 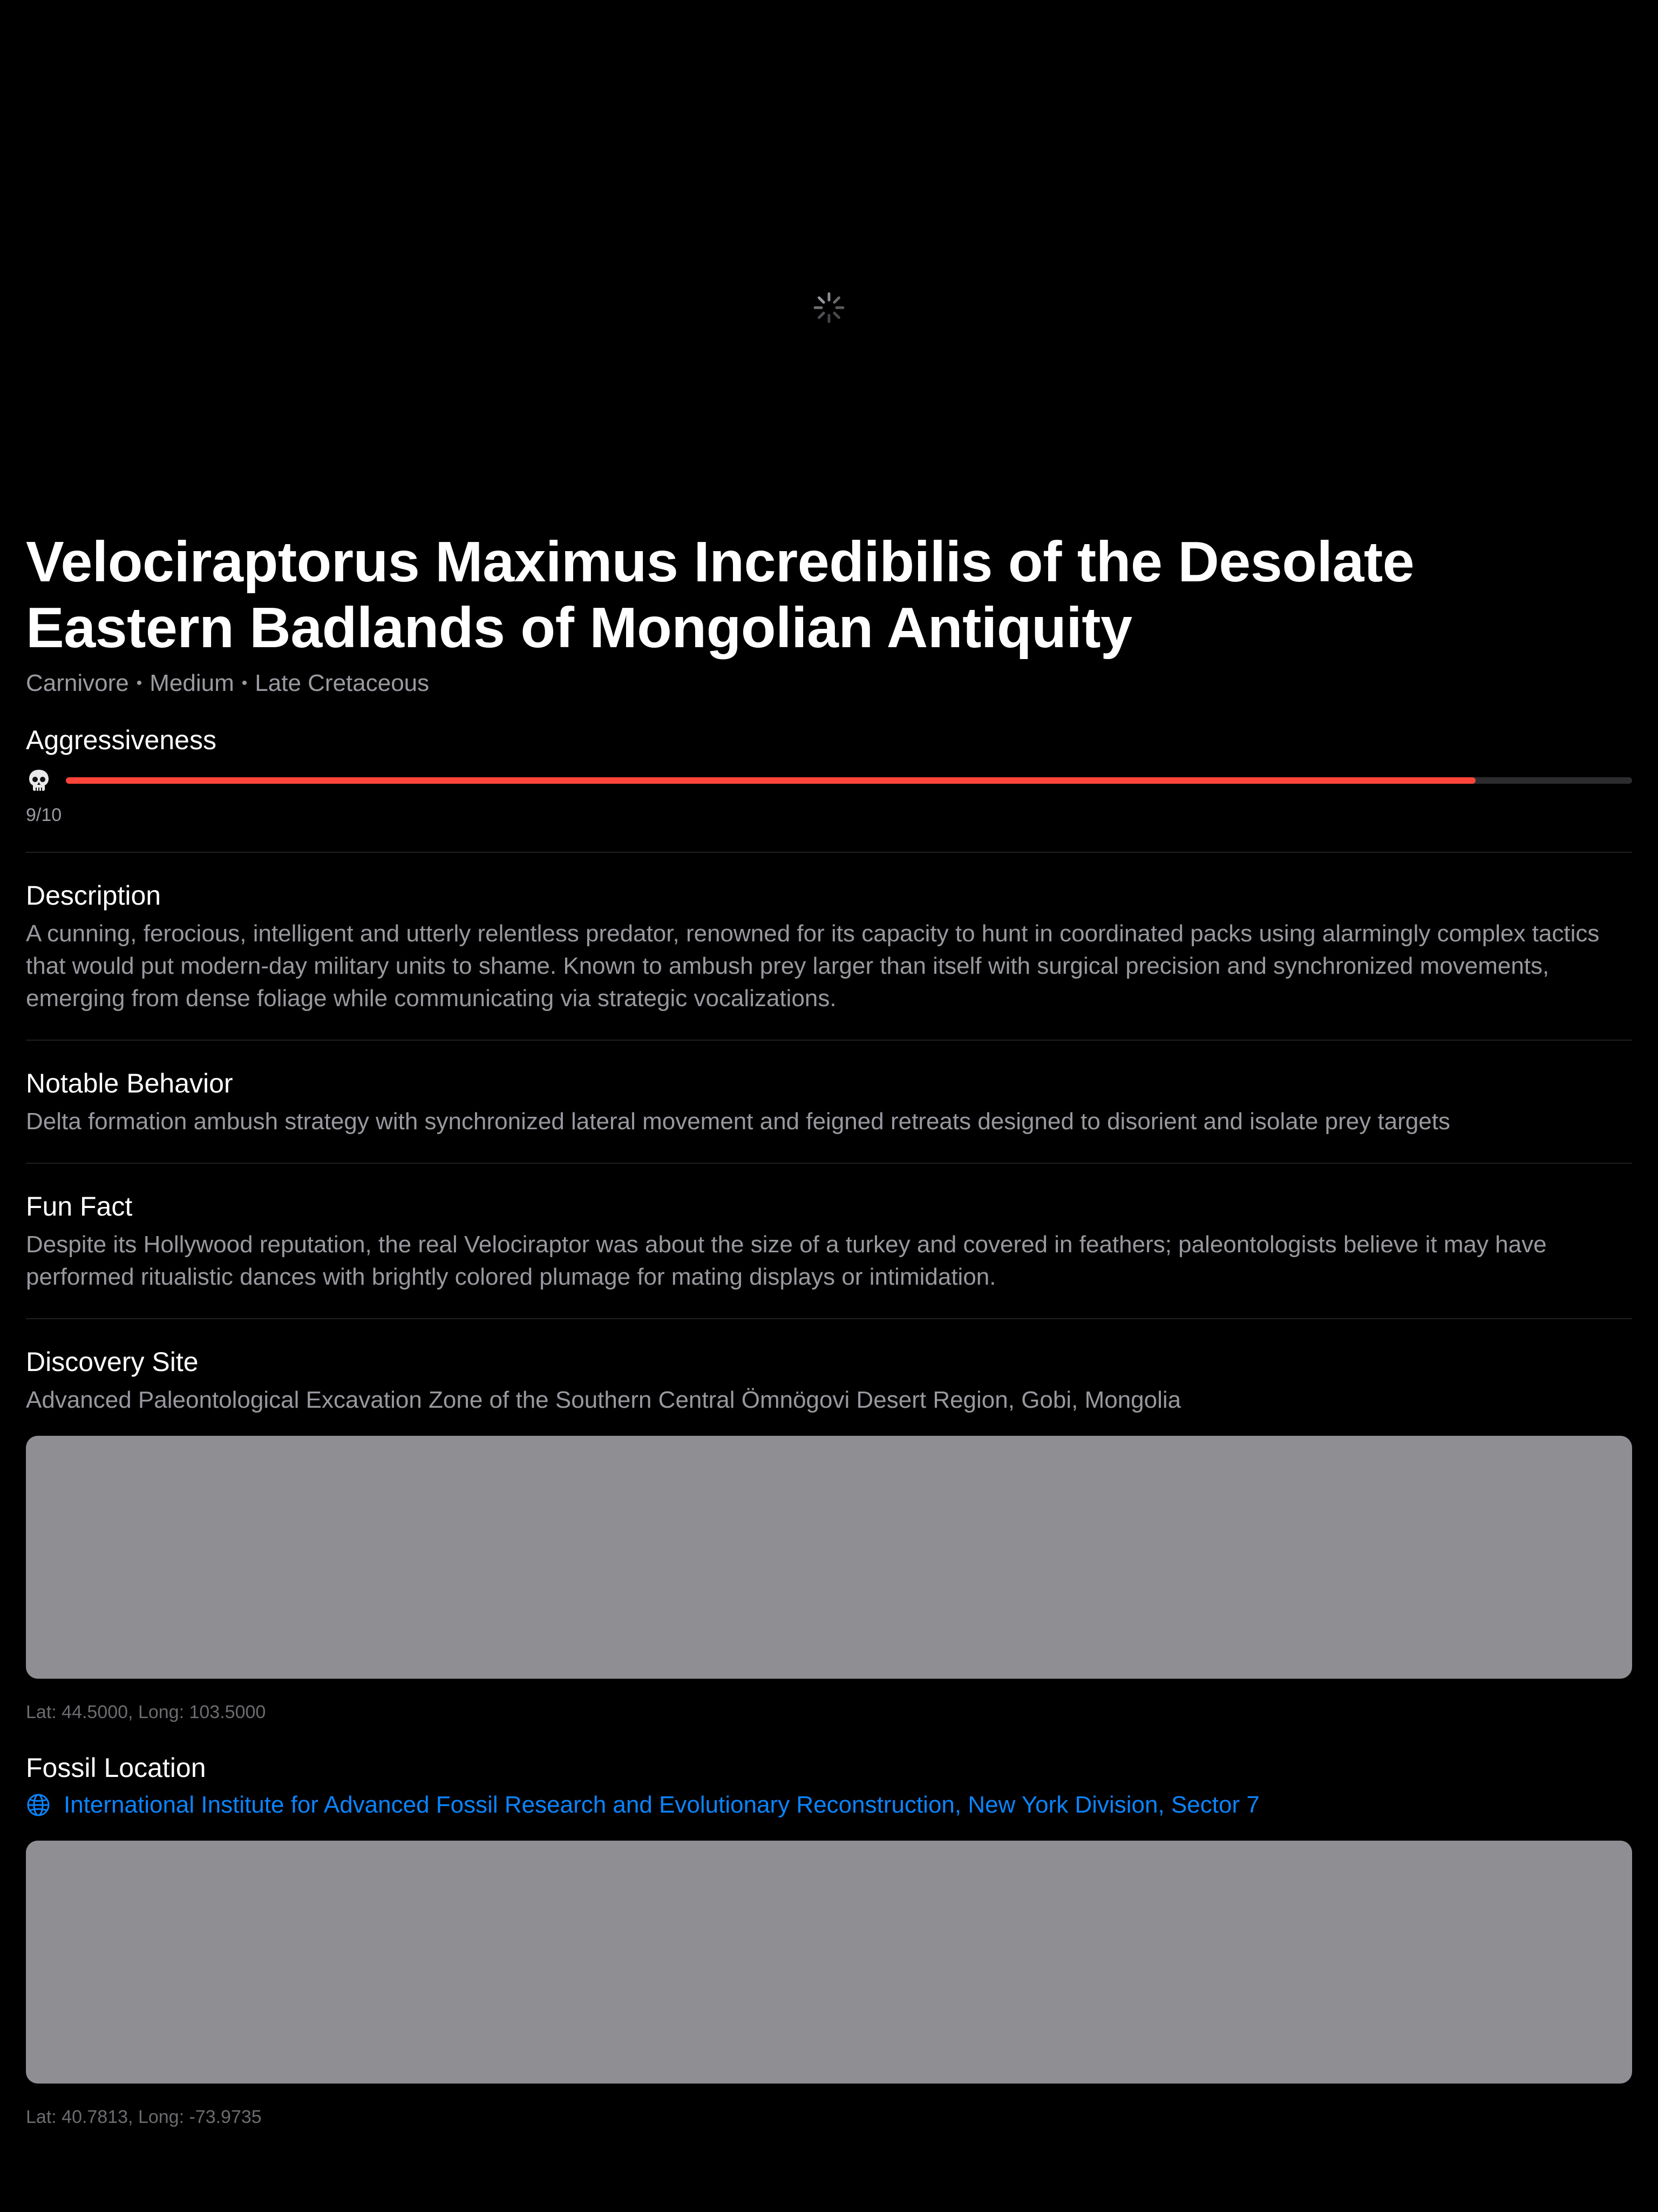 What do you see at coordinates (829, 683) in the screenshot?
I see `dino-meta: Carnivore • Medium • Late Cretaceous` at bounding box center [829, 683].